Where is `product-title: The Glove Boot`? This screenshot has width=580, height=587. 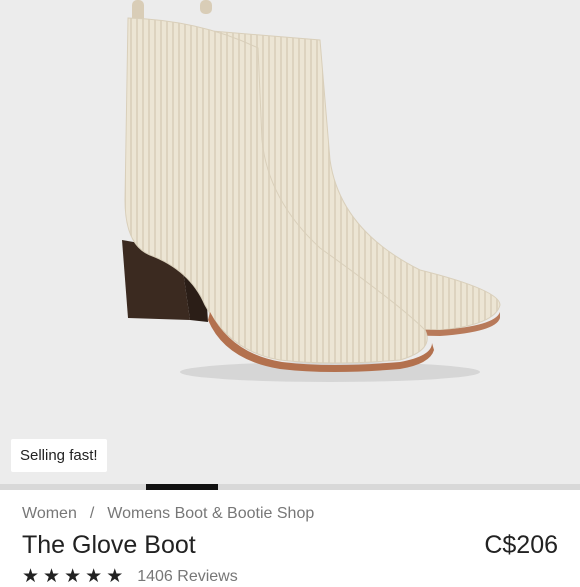 product-title: The Glove Boot is located at coordinates (109, 545).